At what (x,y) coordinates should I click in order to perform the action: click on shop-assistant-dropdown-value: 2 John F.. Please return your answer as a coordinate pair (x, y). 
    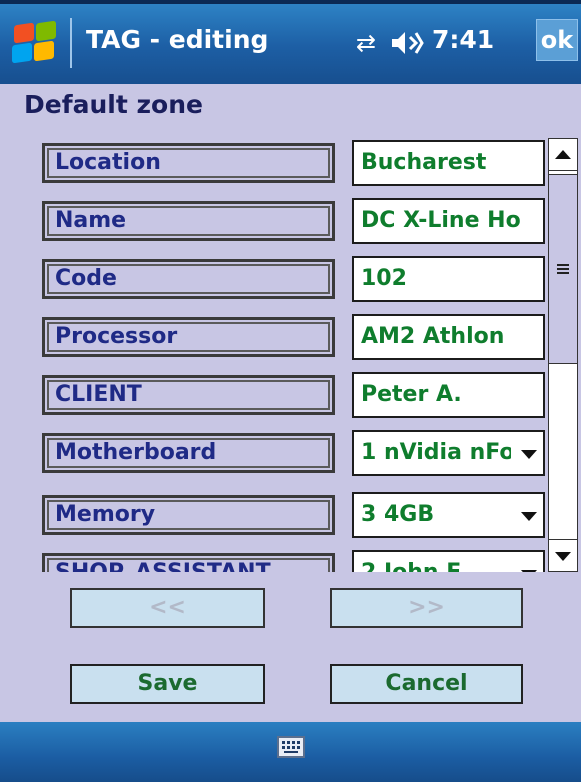
    Looking at the image, I should click on (413, 566).